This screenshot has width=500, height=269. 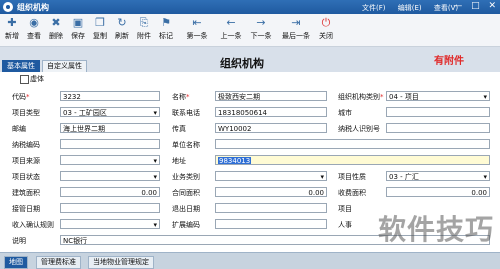 I want to click on close-icon: ⏻, so click(x=326, y=22).